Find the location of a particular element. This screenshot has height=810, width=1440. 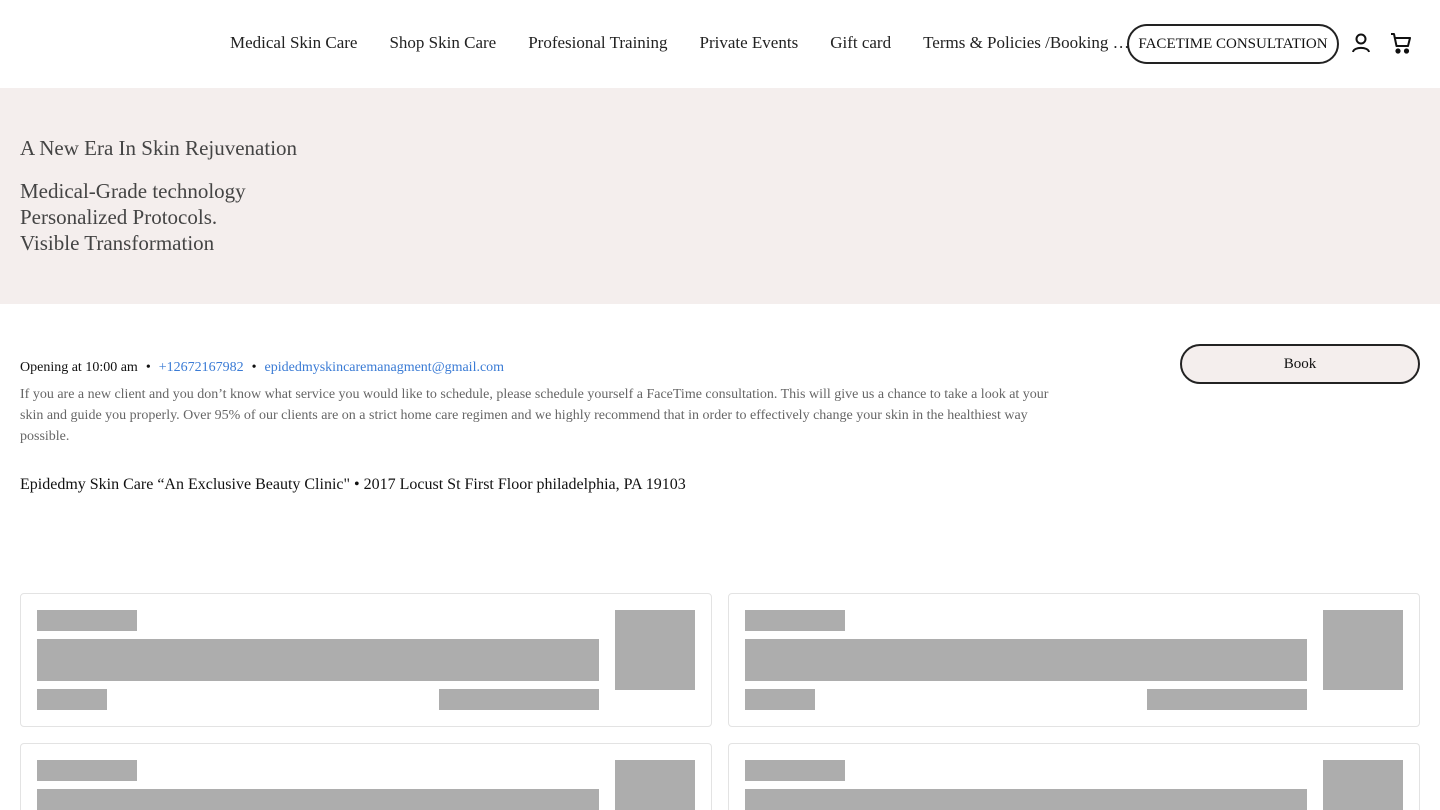

hero-title: A New Era In Skin Rejuvenation is located at coordinates (159, 148).